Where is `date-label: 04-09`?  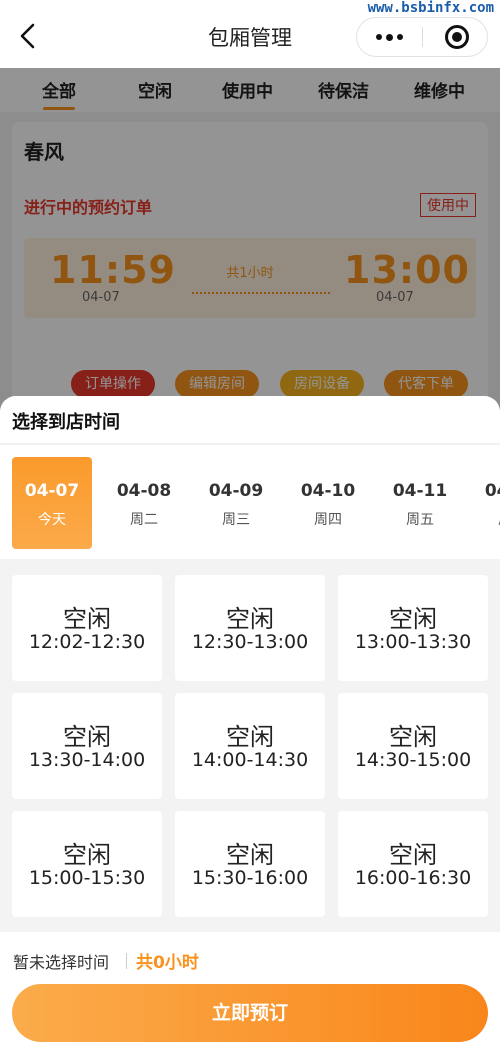
date-label: 04-09 is located at coordinates (236, 491).